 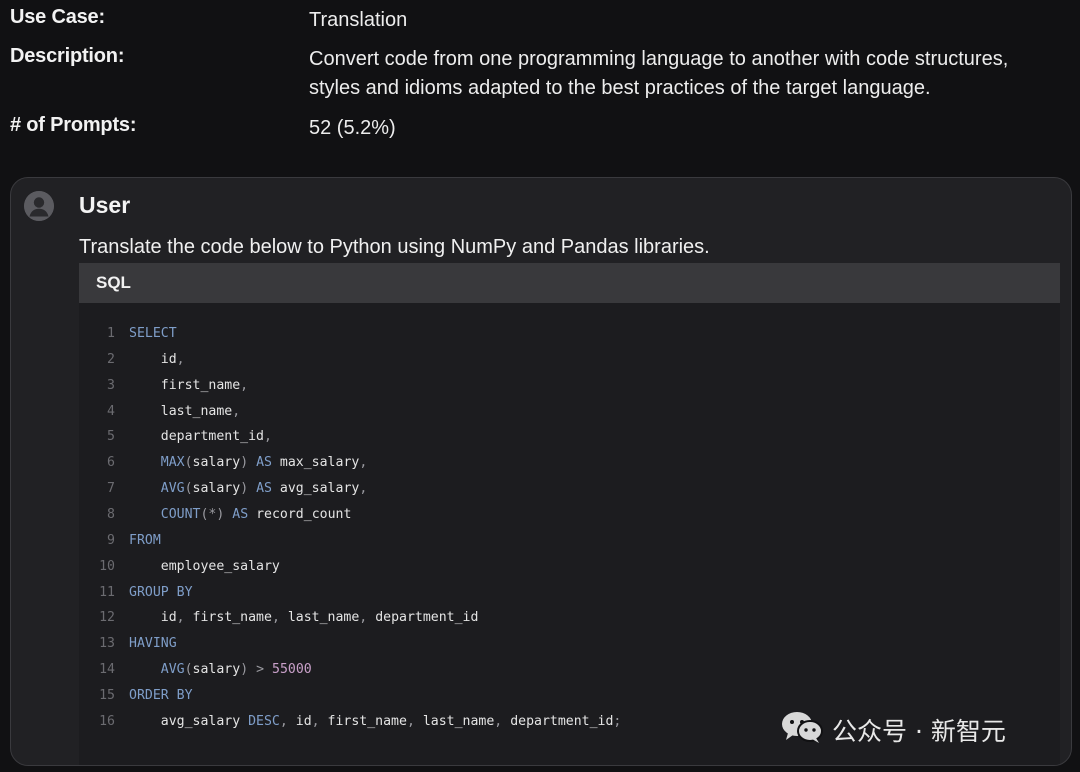 What do you see at coordinates (107, 695) in the screenshot?
I see `line-number: 15` at bounding box center [107, 695].